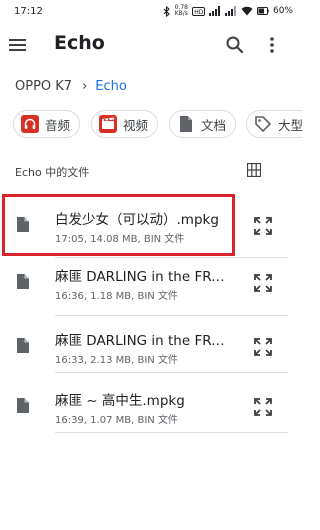 The image size is (320, 530). I want to click on document-icon, so click(186, 124).